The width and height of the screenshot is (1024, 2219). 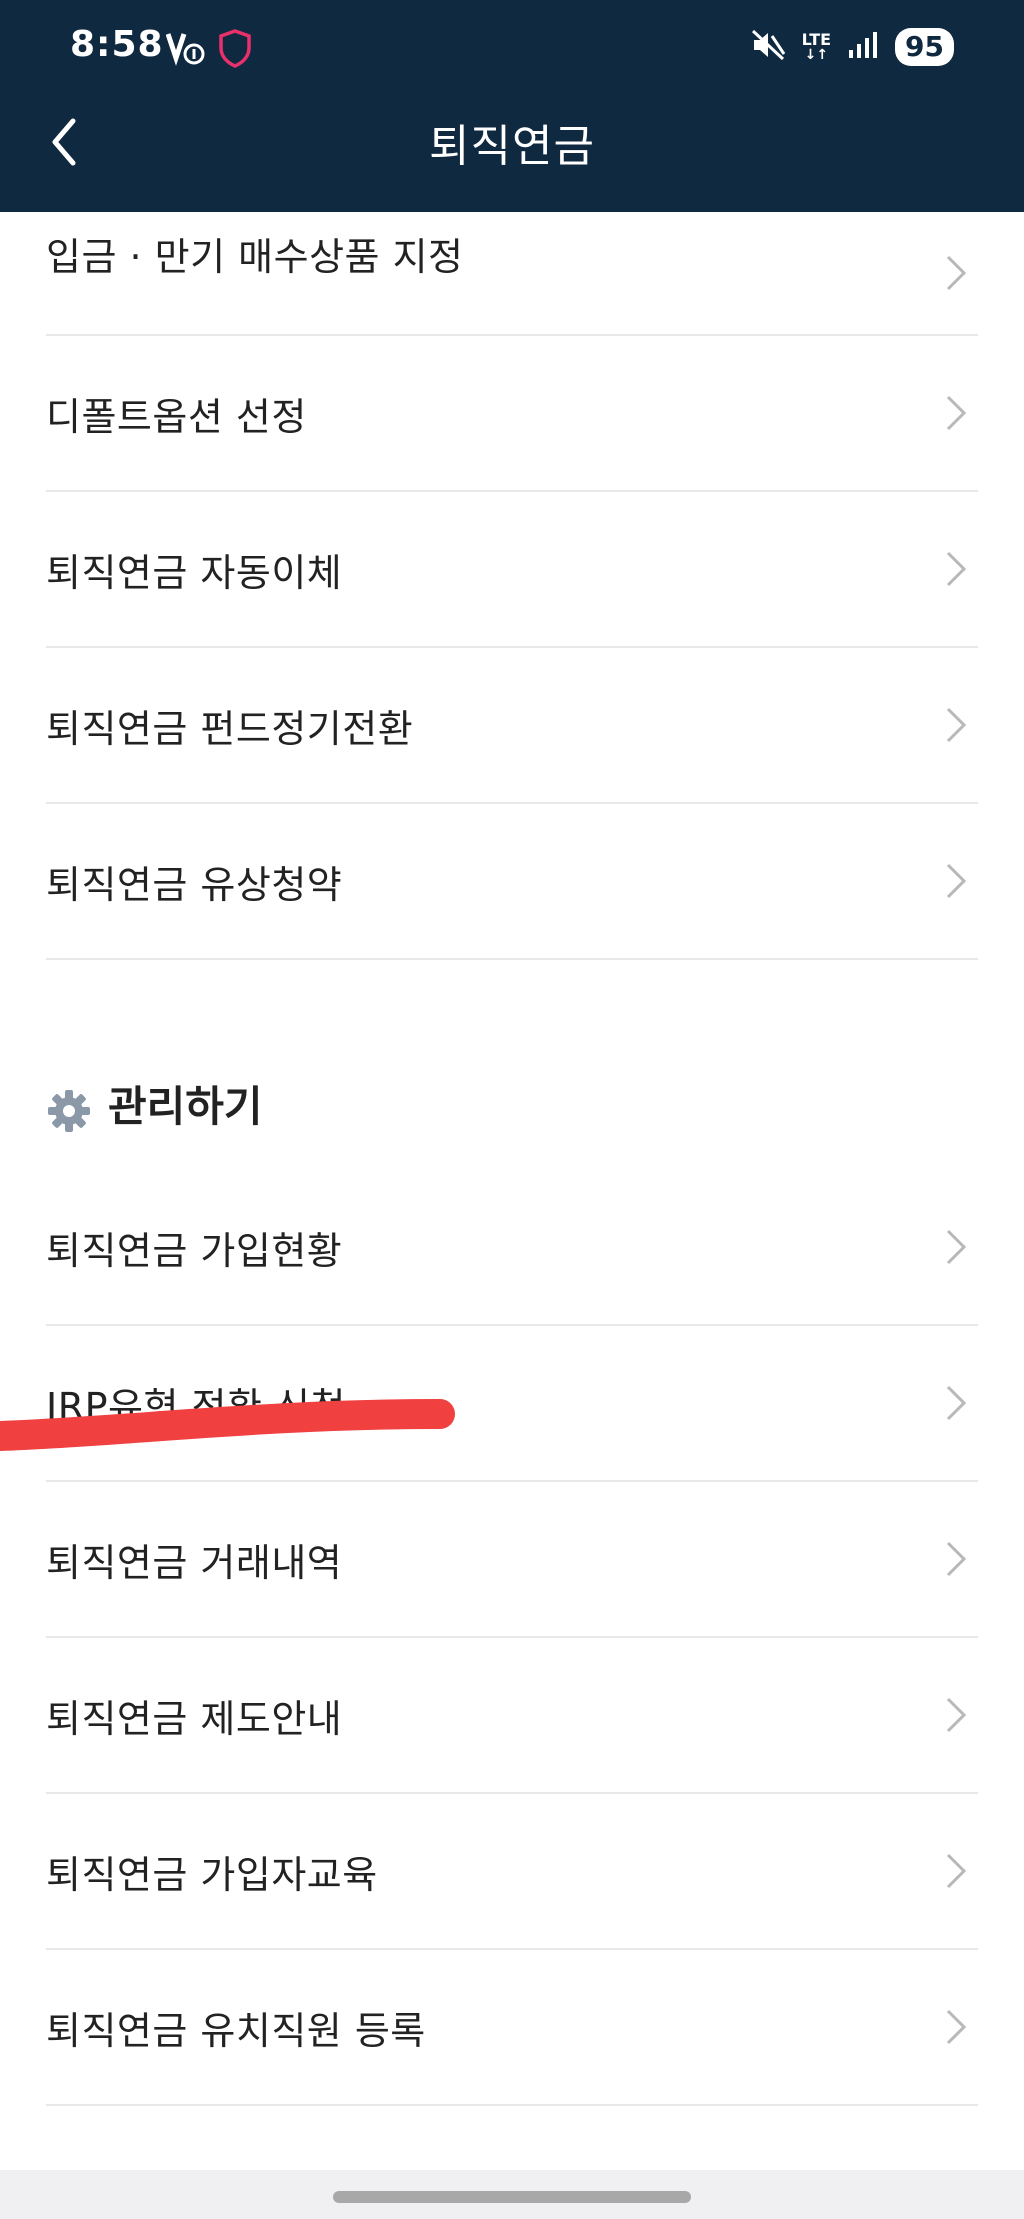 What do you see at coordinates (235, 50) in the screenshot?
I see `shield-icon` at bounding box center [235, 50].